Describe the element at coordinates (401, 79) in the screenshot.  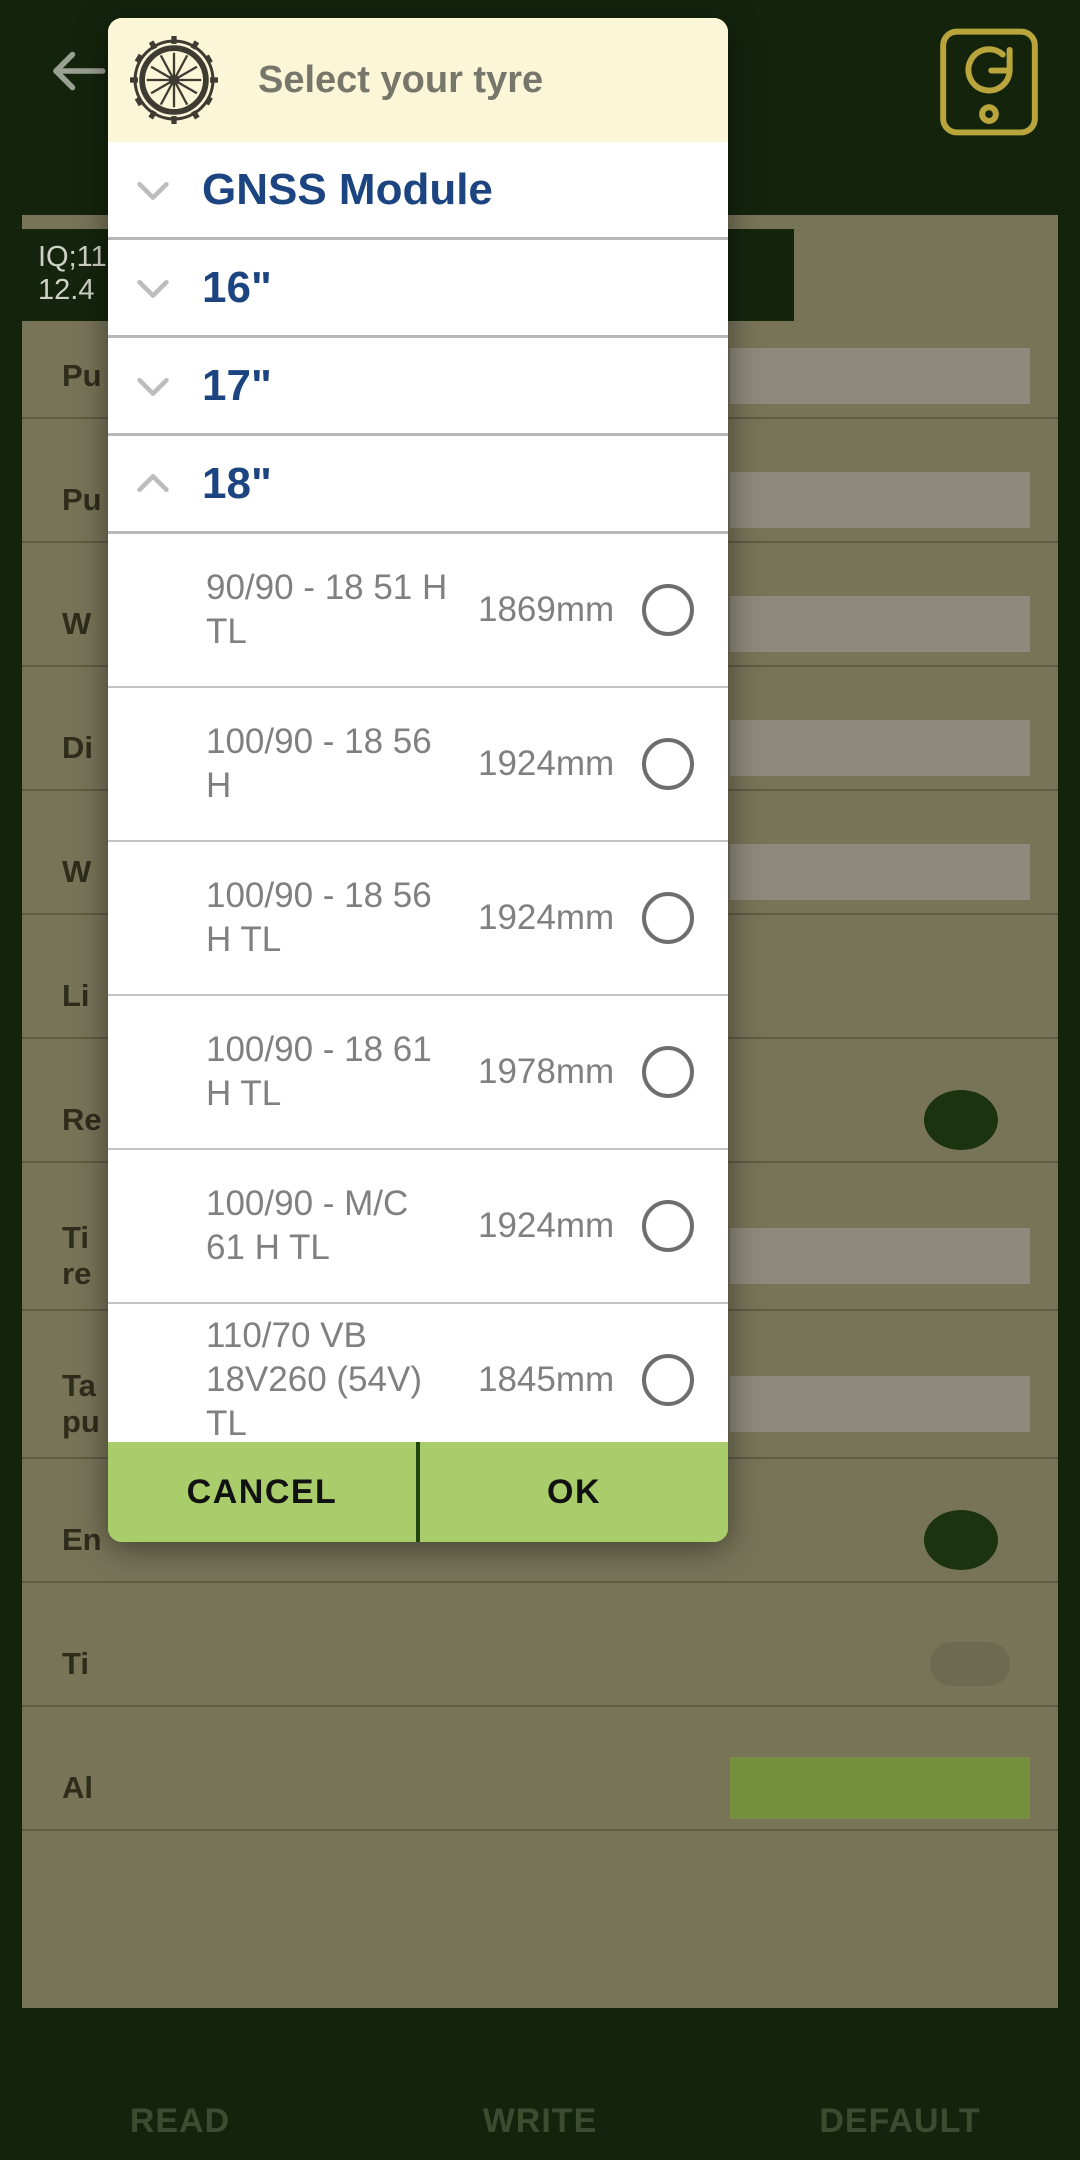
I see `page-title: Select your tyre` at that location.